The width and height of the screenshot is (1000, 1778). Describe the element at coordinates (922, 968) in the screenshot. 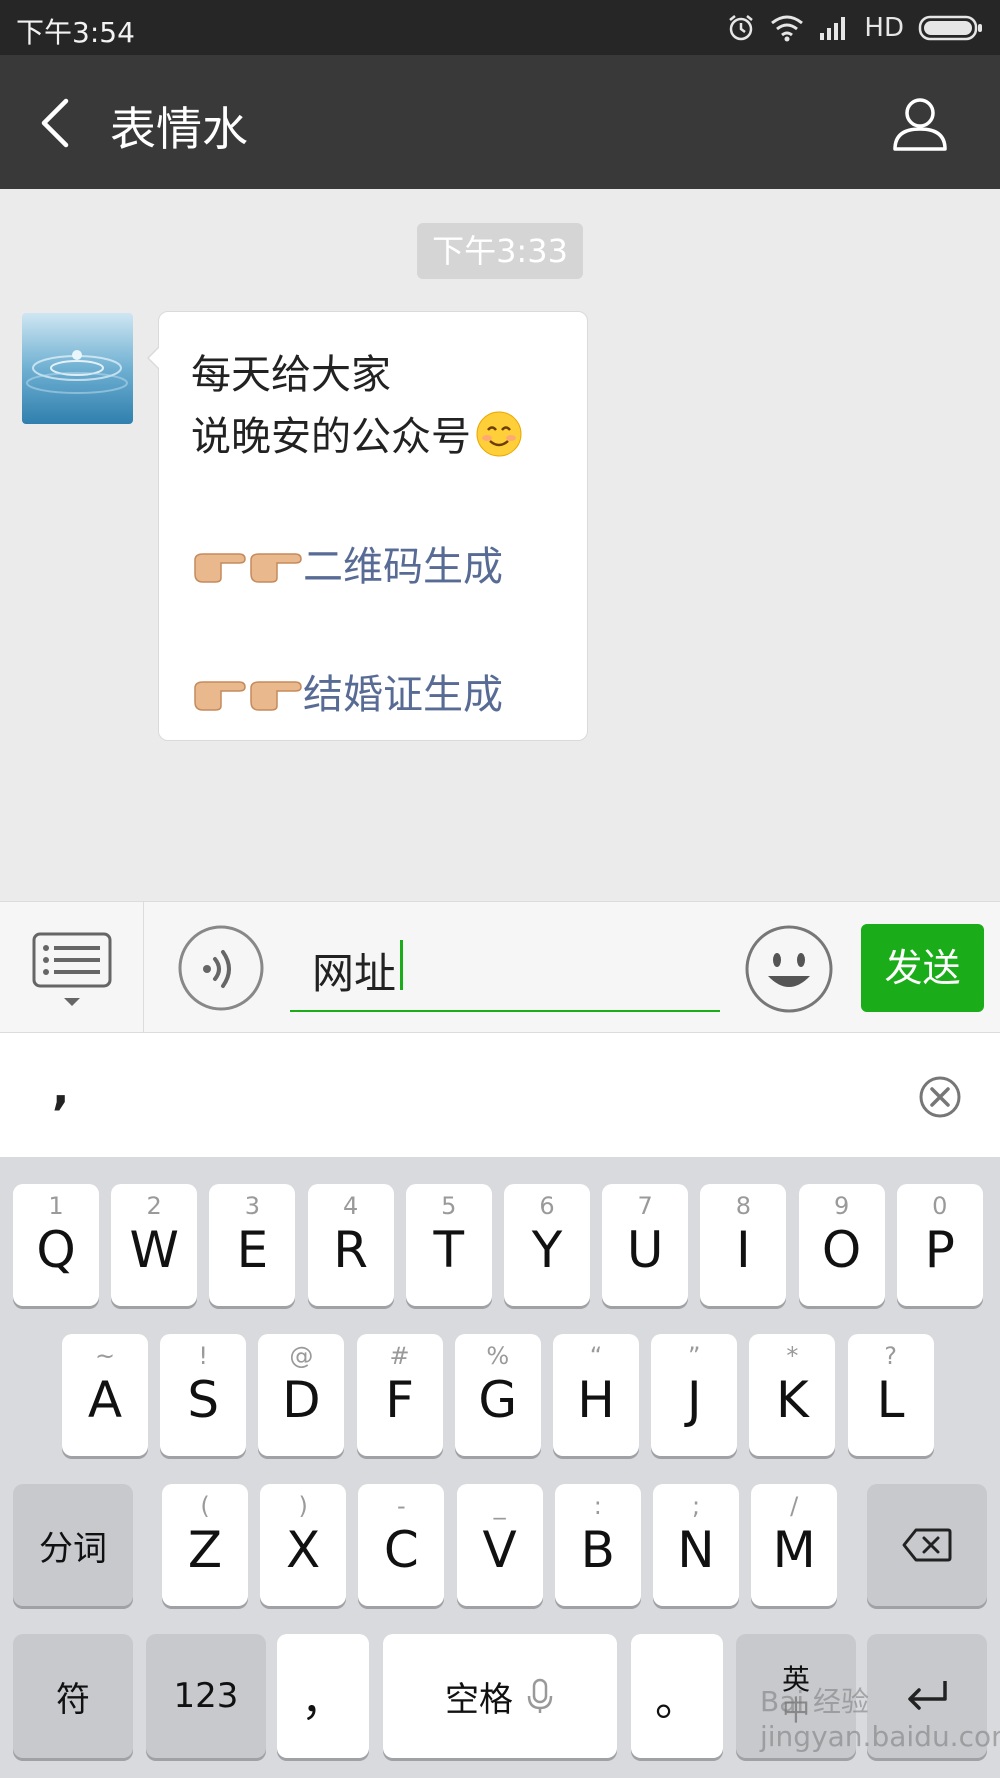

I see `send-button: 发送` at that location.